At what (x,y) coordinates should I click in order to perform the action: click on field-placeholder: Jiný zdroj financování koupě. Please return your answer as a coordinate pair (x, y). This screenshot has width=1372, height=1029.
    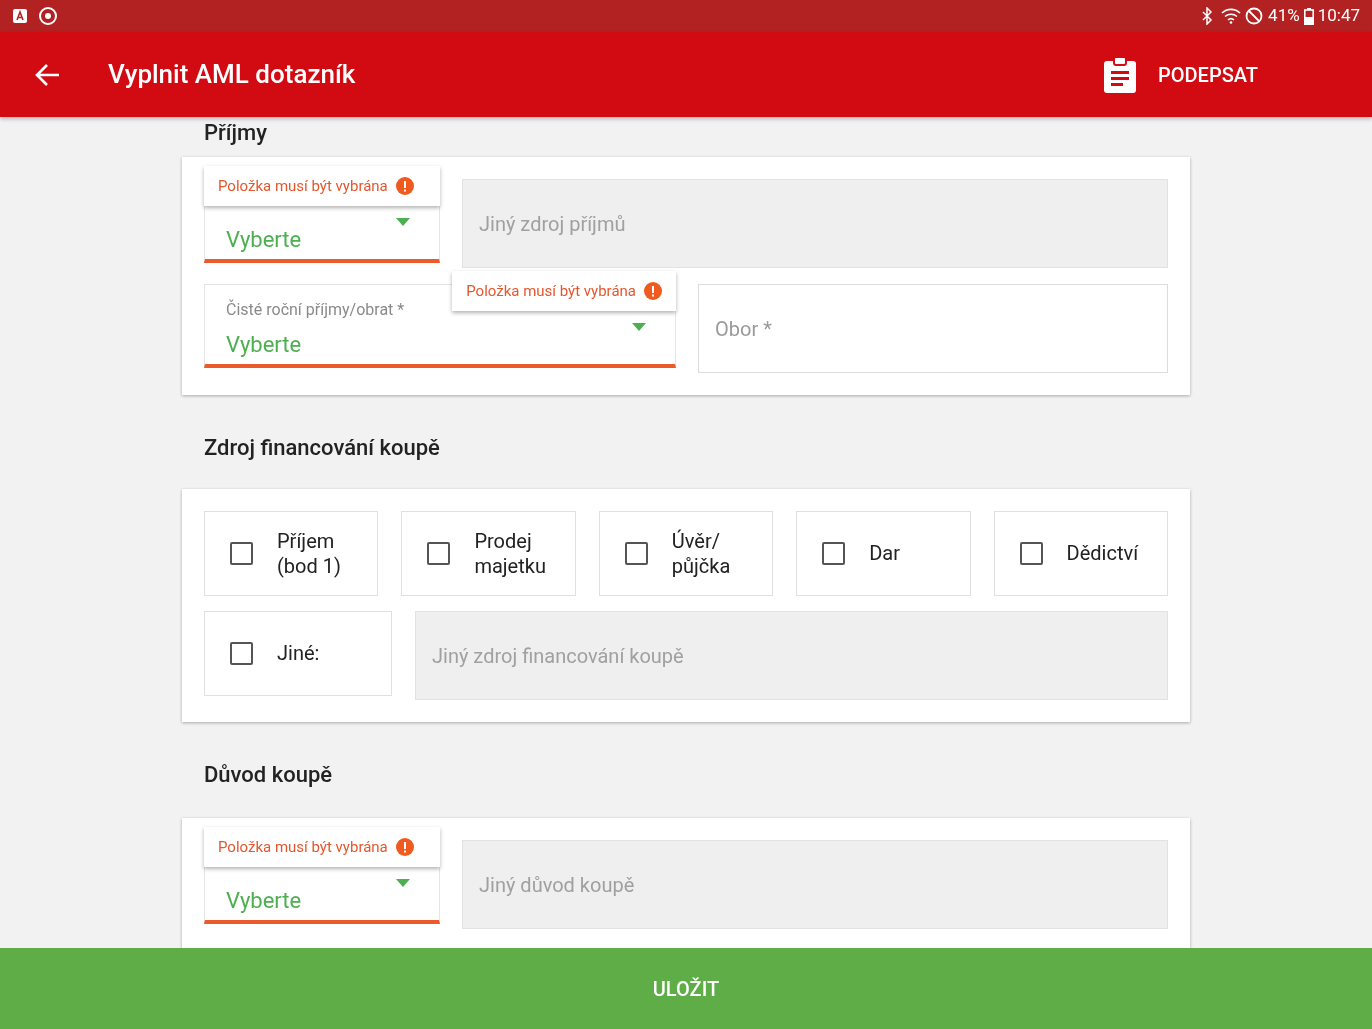
    Looking at the image, I should click on (558, 656).